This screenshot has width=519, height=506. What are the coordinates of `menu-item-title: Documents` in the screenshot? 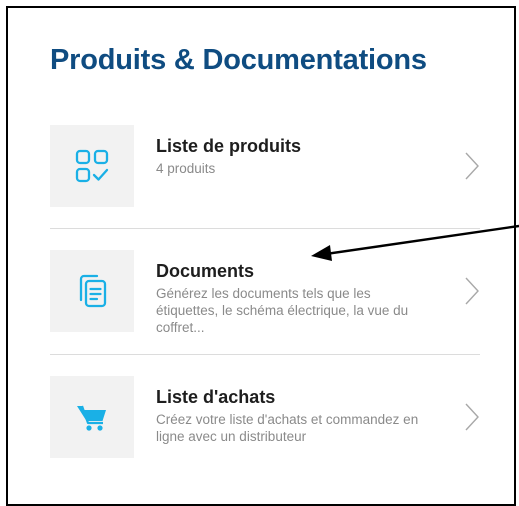 It's located at (205, 271).